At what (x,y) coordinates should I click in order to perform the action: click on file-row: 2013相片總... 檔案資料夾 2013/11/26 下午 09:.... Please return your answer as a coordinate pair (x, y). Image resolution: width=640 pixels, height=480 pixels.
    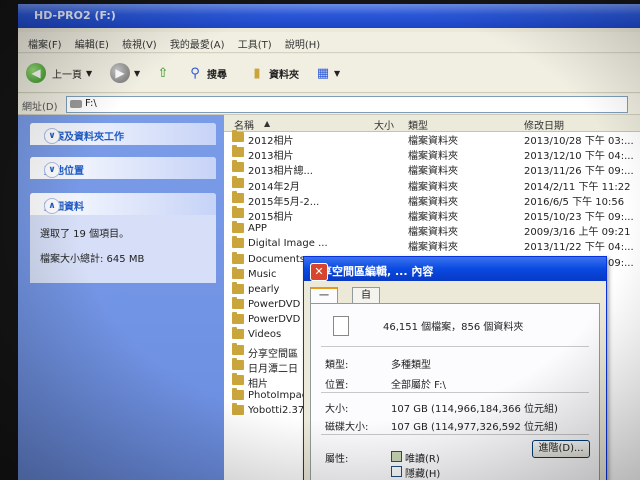
    Looking at the image, I should click on (432, 169).